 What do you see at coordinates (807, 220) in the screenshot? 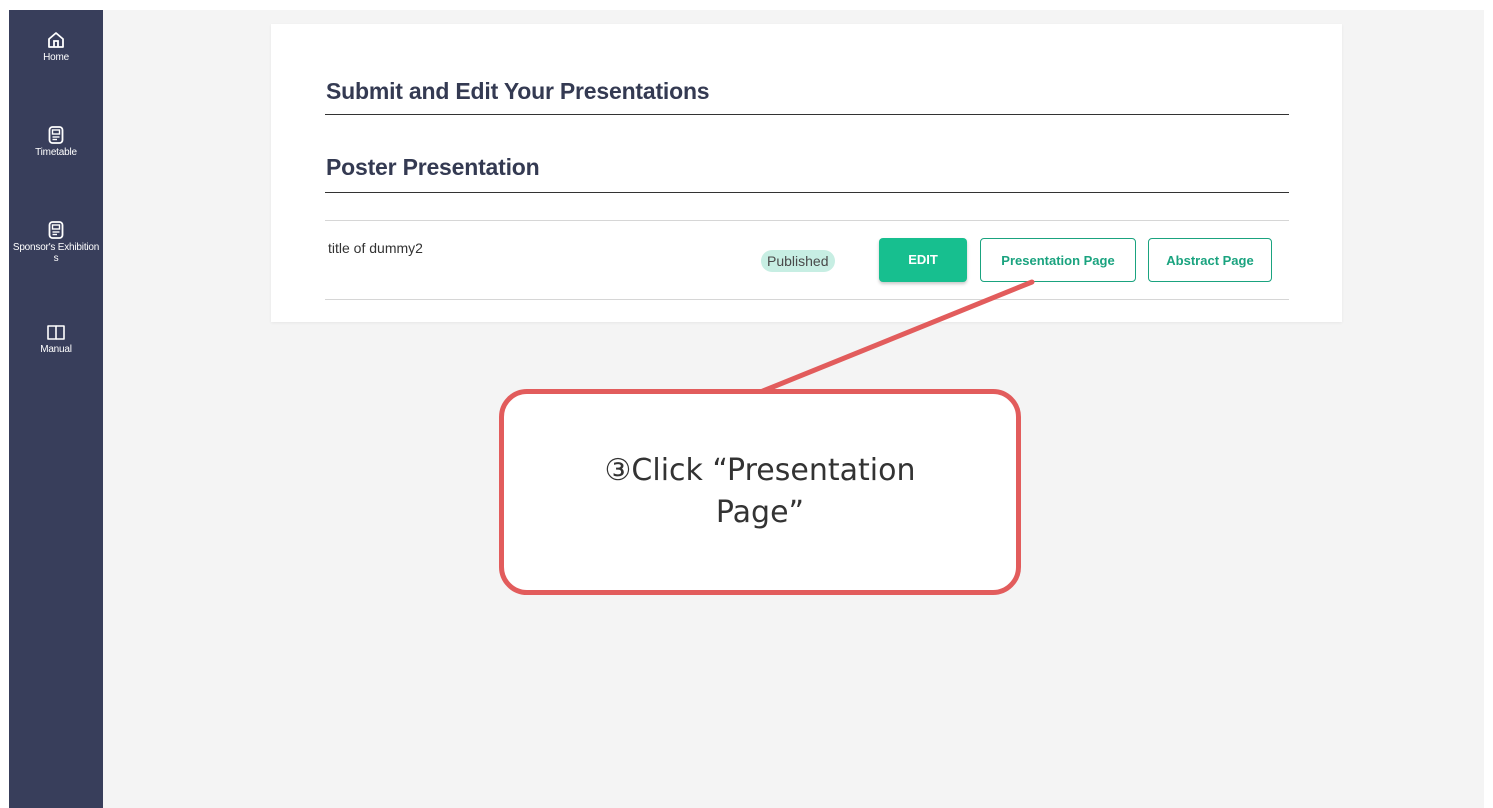
I see `row-top-divider` at bounding box center [807, 220].